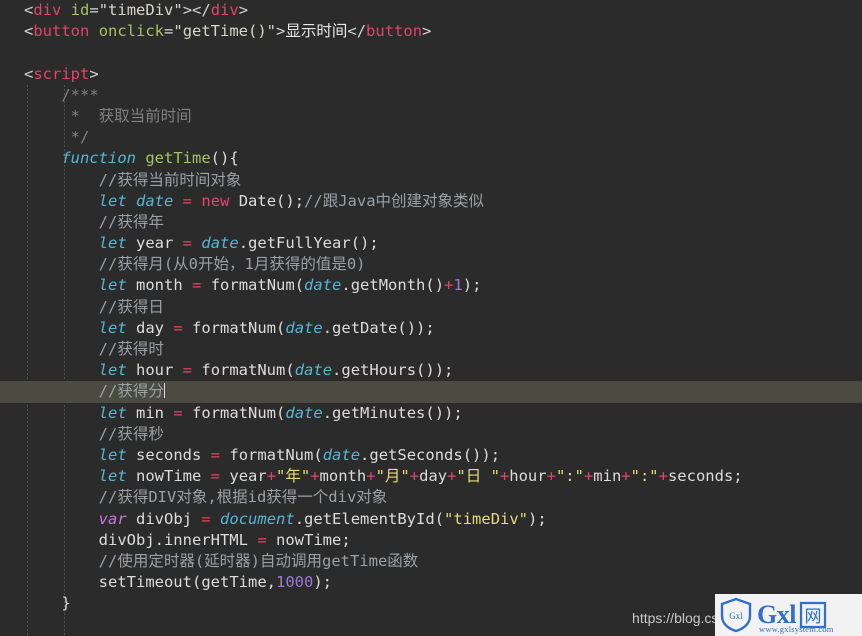  Describe the element at coordinates (431, 434) in the screenshot. I see `code-line-21: //获得秒` at that location.